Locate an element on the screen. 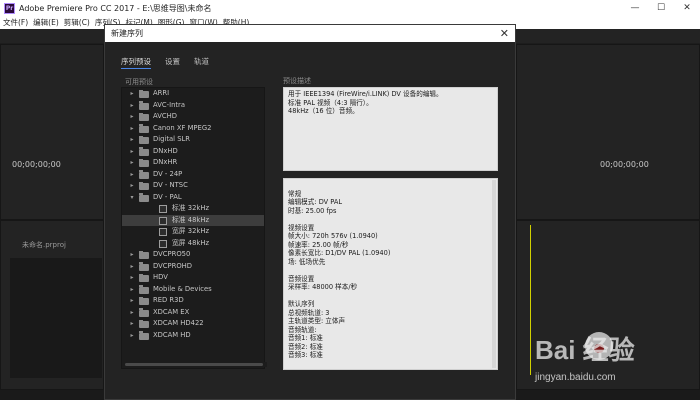  preset-name: XDCAM EX is located at coordinates (171, 311).